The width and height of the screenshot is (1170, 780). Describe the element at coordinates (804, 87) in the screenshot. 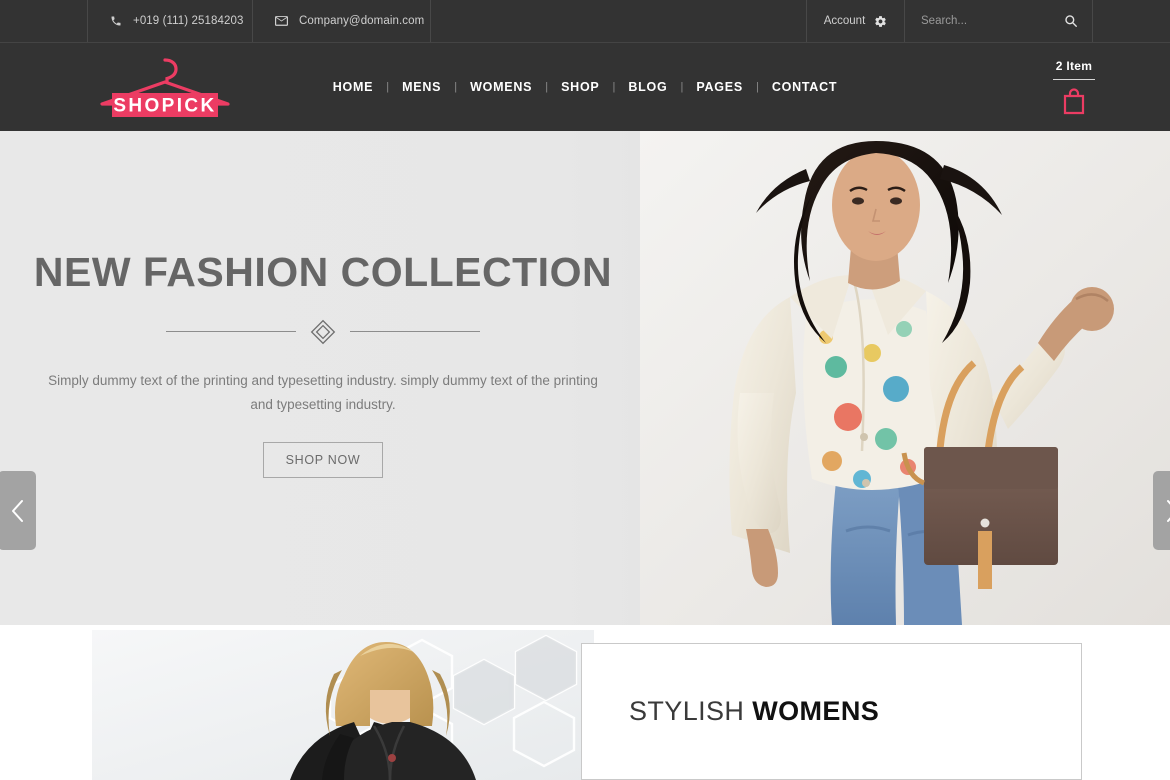

I see `nav-item-contact: CONTACT` at that location.